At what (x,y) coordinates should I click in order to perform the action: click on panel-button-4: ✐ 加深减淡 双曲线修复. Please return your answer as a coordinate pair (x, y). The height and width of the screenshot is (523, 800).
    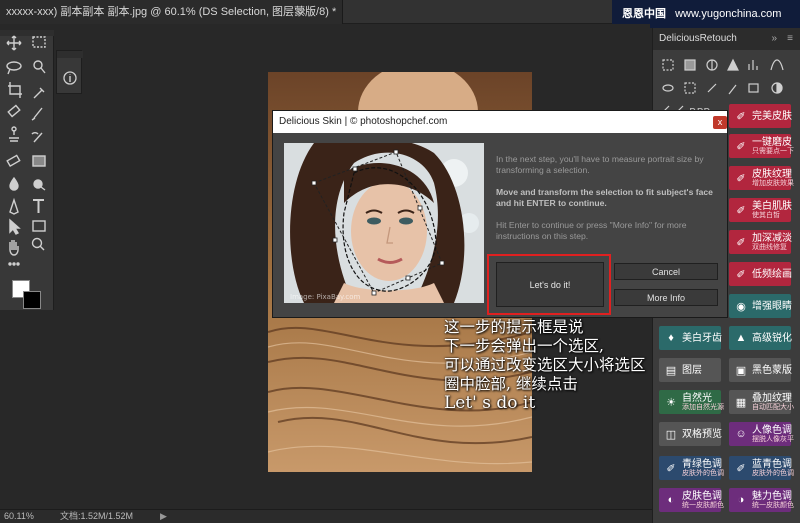
    Looking at the image, I should click on (760, 242).